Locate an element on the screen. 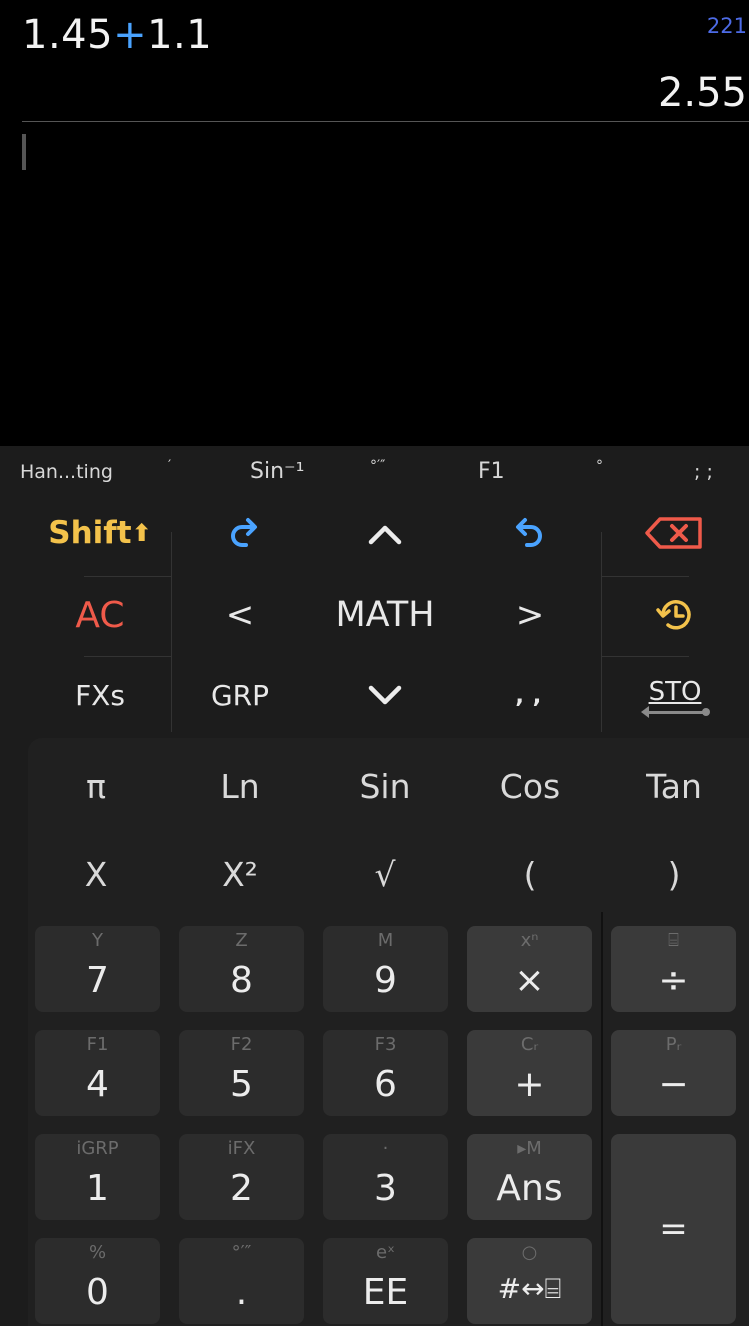 This screenshot has height=1326, width=749. delete-key is located at coordinates (675, 533).